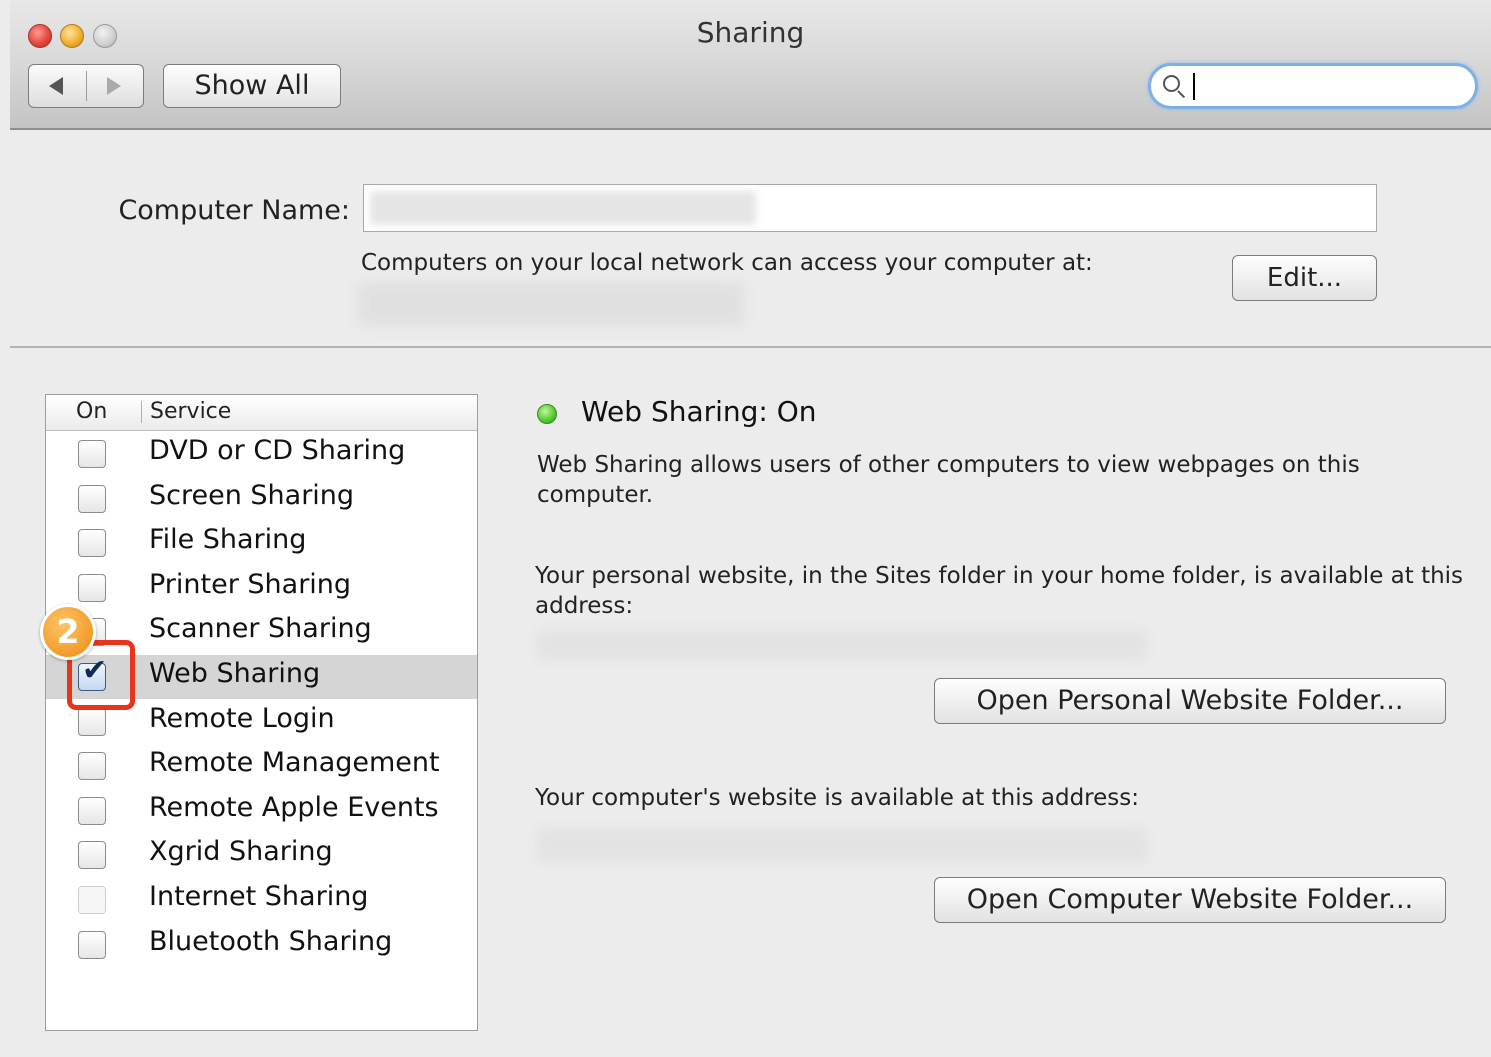 The width and height of the screenshot is (1491, 1057). What do you see at coordinates (750, 65) in the screenshot?
I see `title-bar: Sharing Show All` at bounding box center [750, 65].